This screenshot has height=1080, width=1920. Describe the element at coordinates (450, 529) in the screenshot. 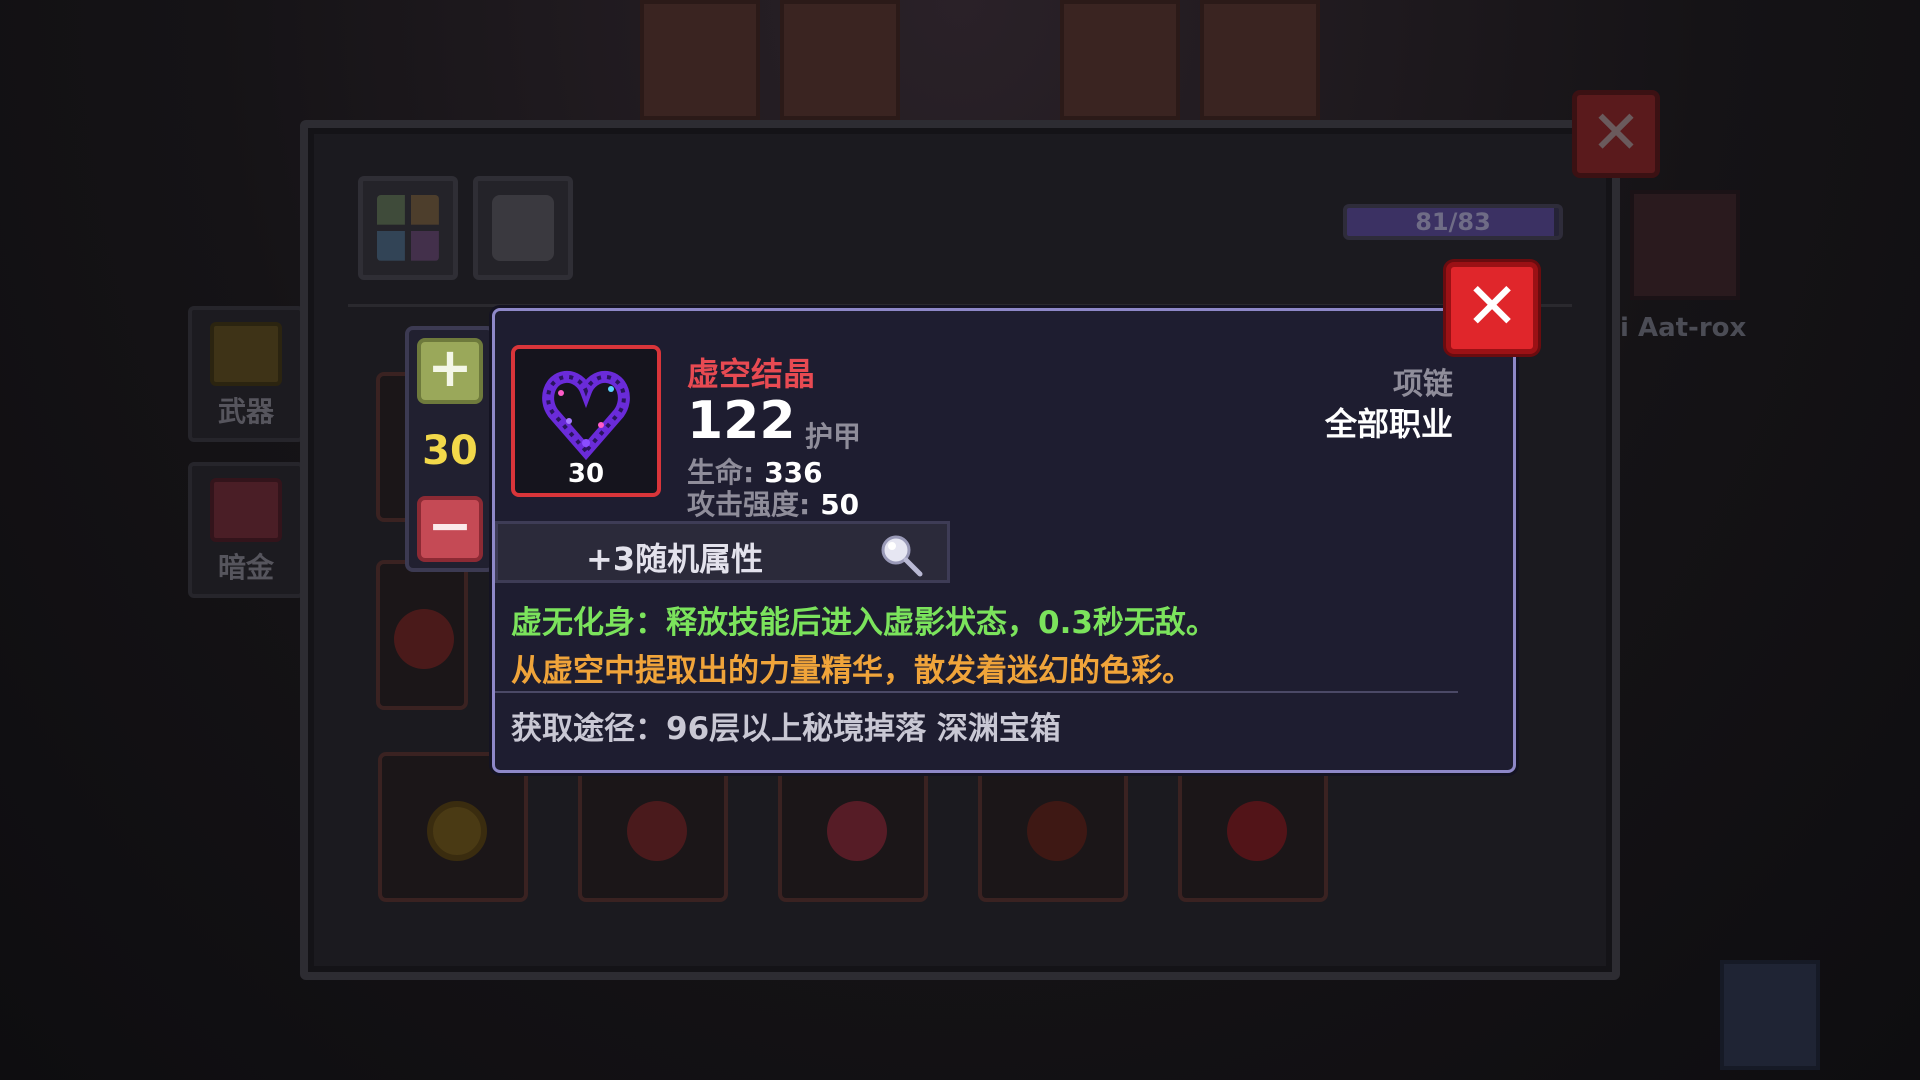

I see `decrease-level-button: −` at that location.